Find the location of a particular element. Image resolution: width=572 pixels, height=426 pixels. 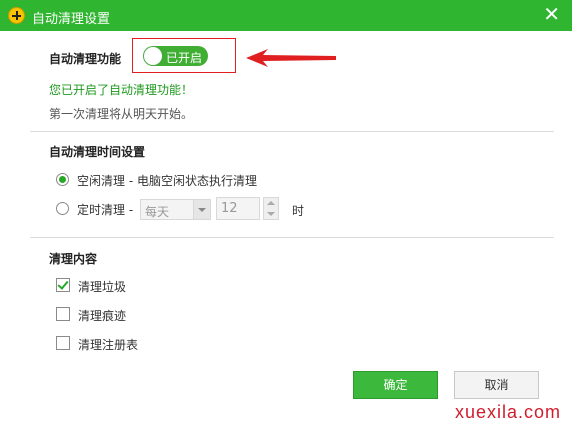

stepper-up-icon is located at coordinates (271, 203).